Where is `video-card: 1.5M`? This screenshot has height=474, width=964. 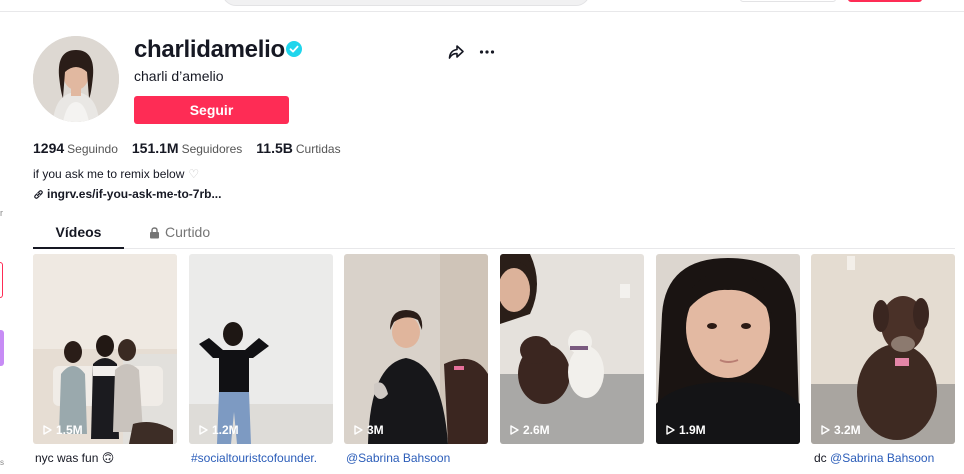
video-card: 1.5M is located at coordinates (105, 349).